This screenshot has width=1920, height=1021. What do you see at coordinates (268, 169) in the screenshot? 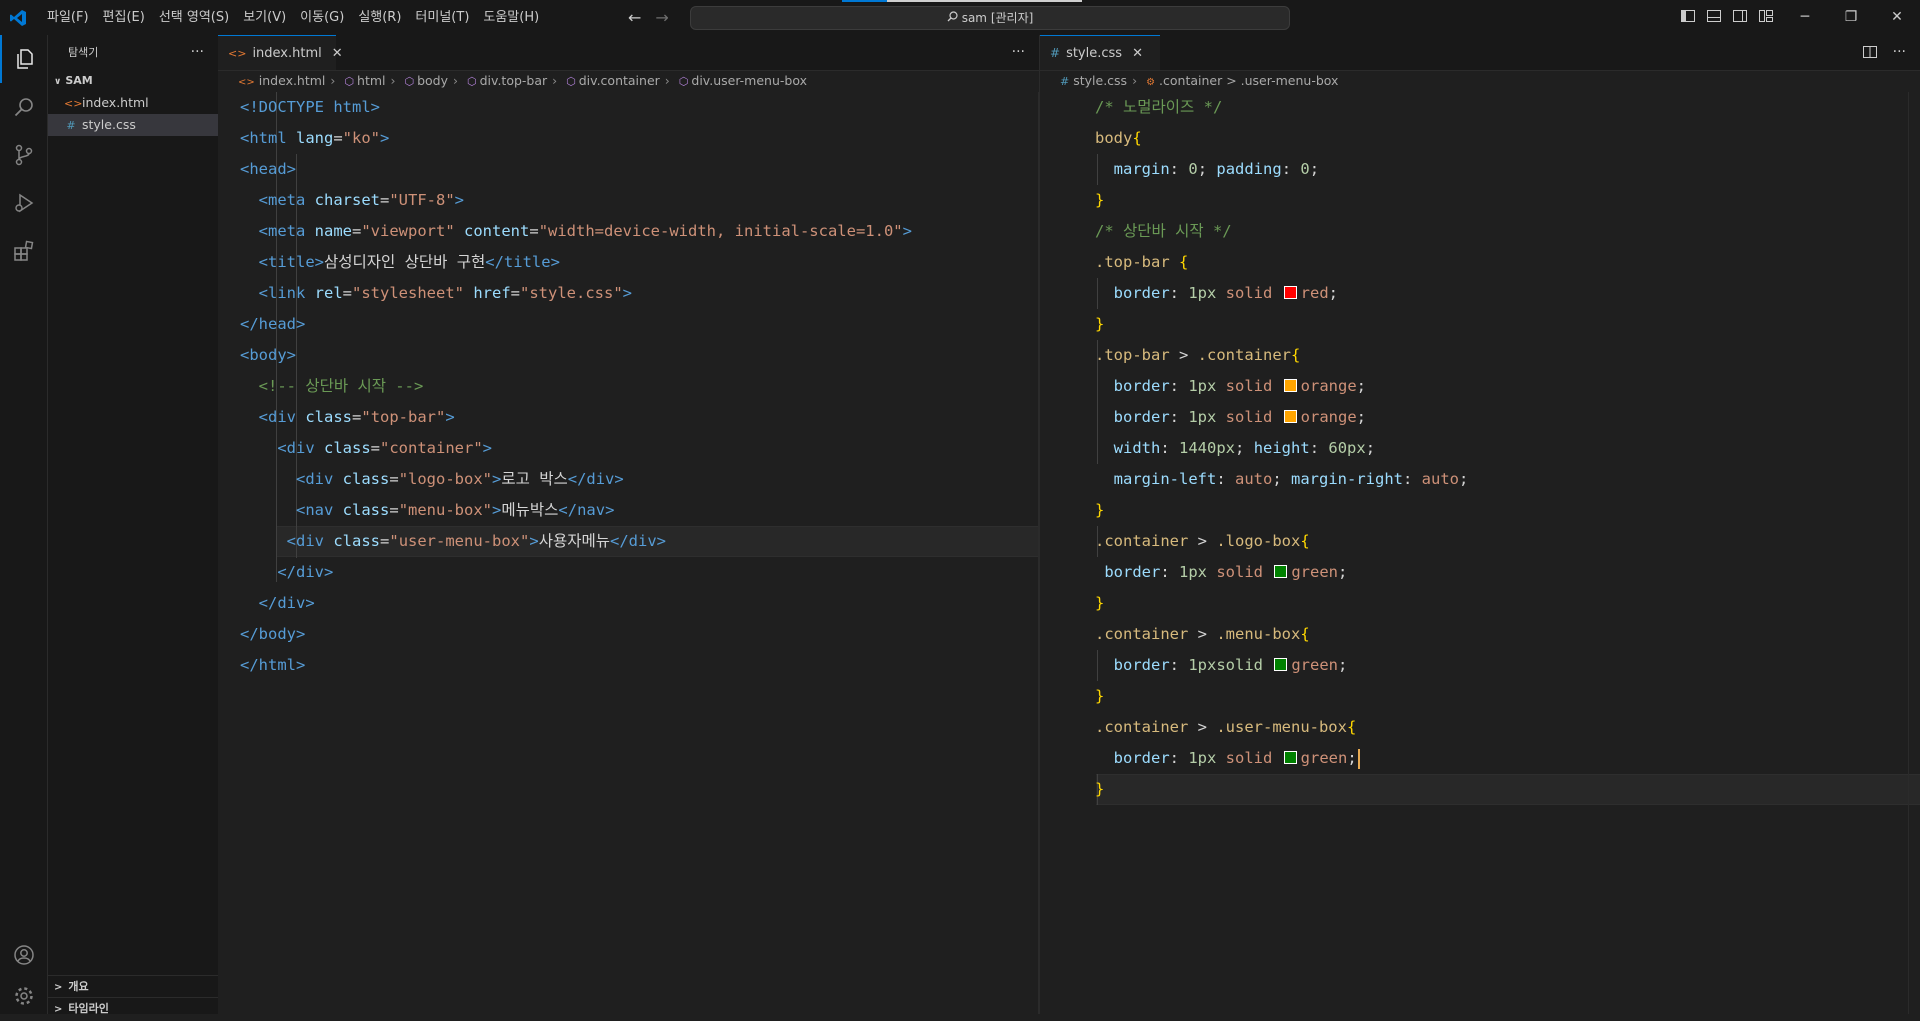
I see `code-line: <head>` at bounding box center [268, 169].